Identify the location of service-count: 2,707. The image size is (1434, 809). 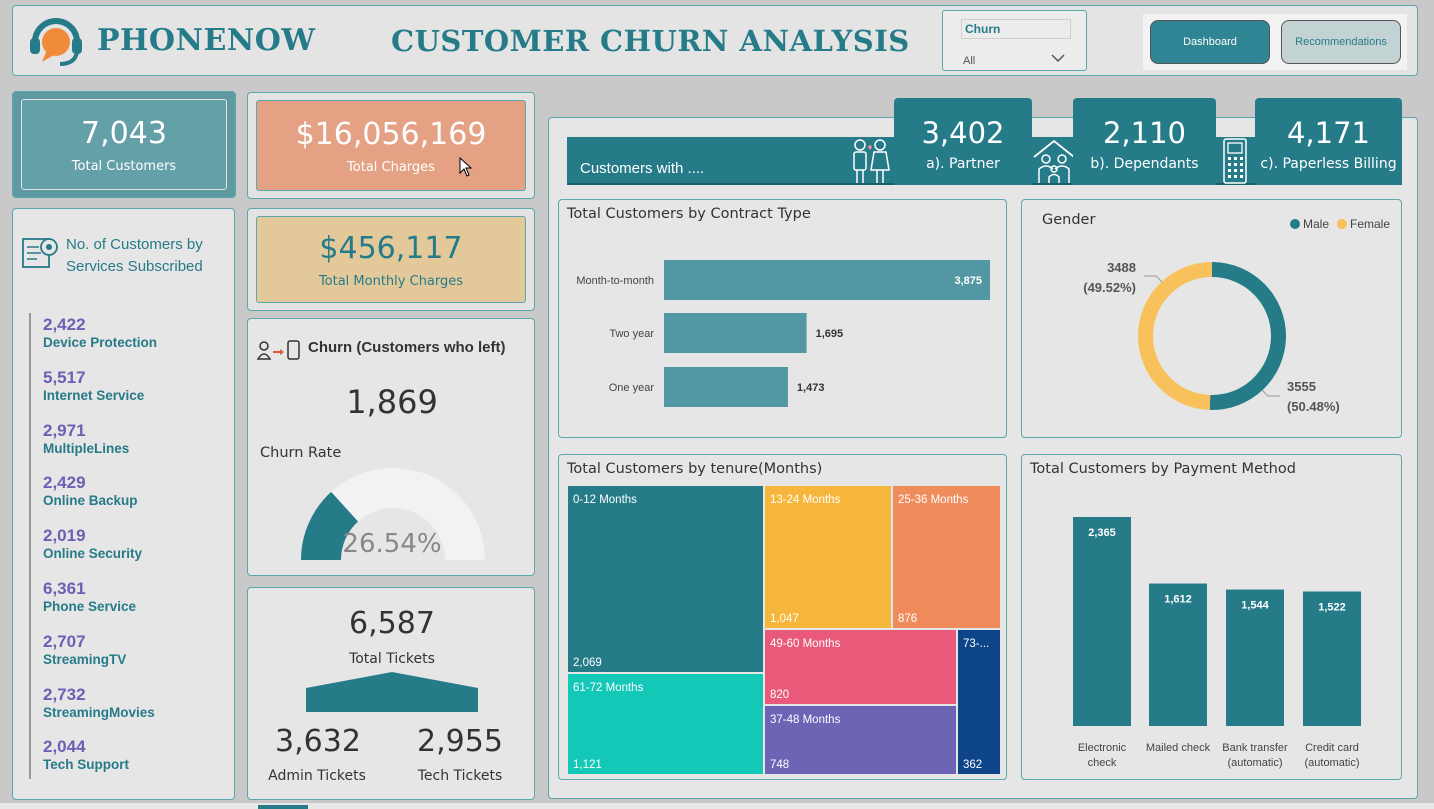
(64, 641).